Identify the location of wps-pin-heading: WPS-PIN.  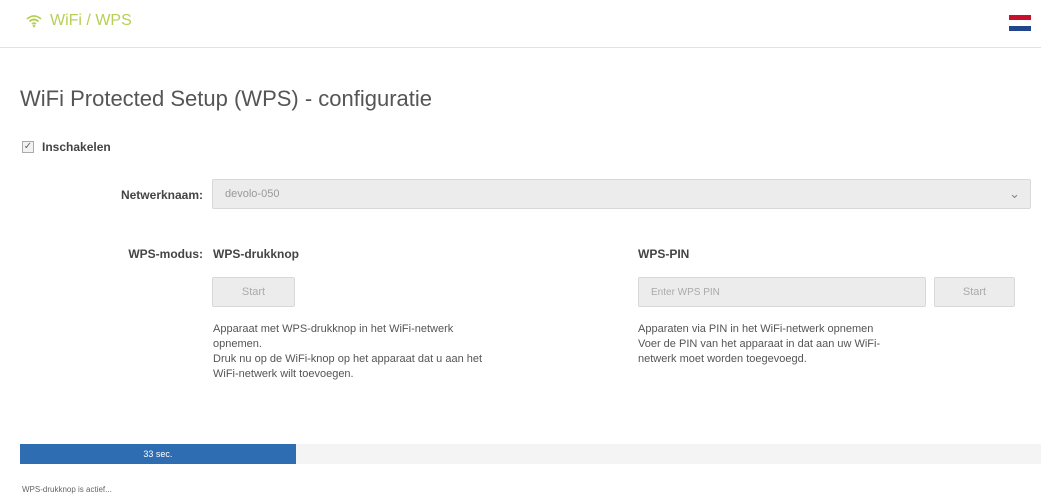
(664, 254).